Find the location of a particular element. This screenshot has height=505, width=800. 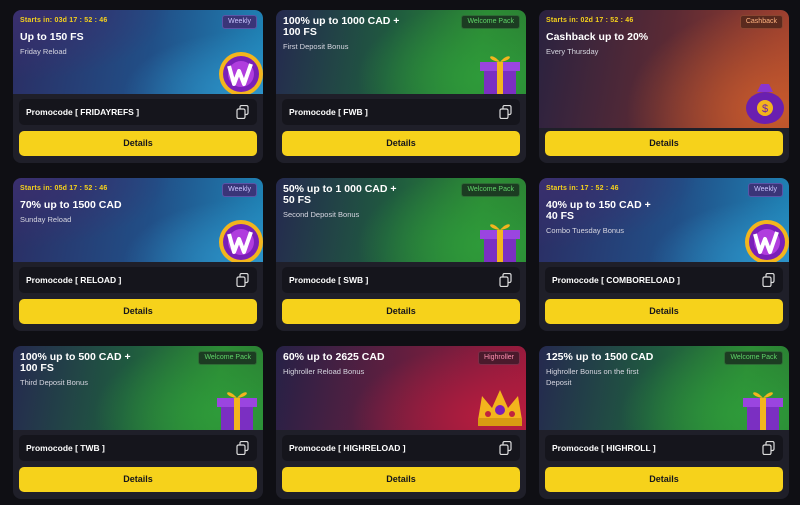

promocode-row: Promocode [ FWB ] is located at coordinates (401, 112).